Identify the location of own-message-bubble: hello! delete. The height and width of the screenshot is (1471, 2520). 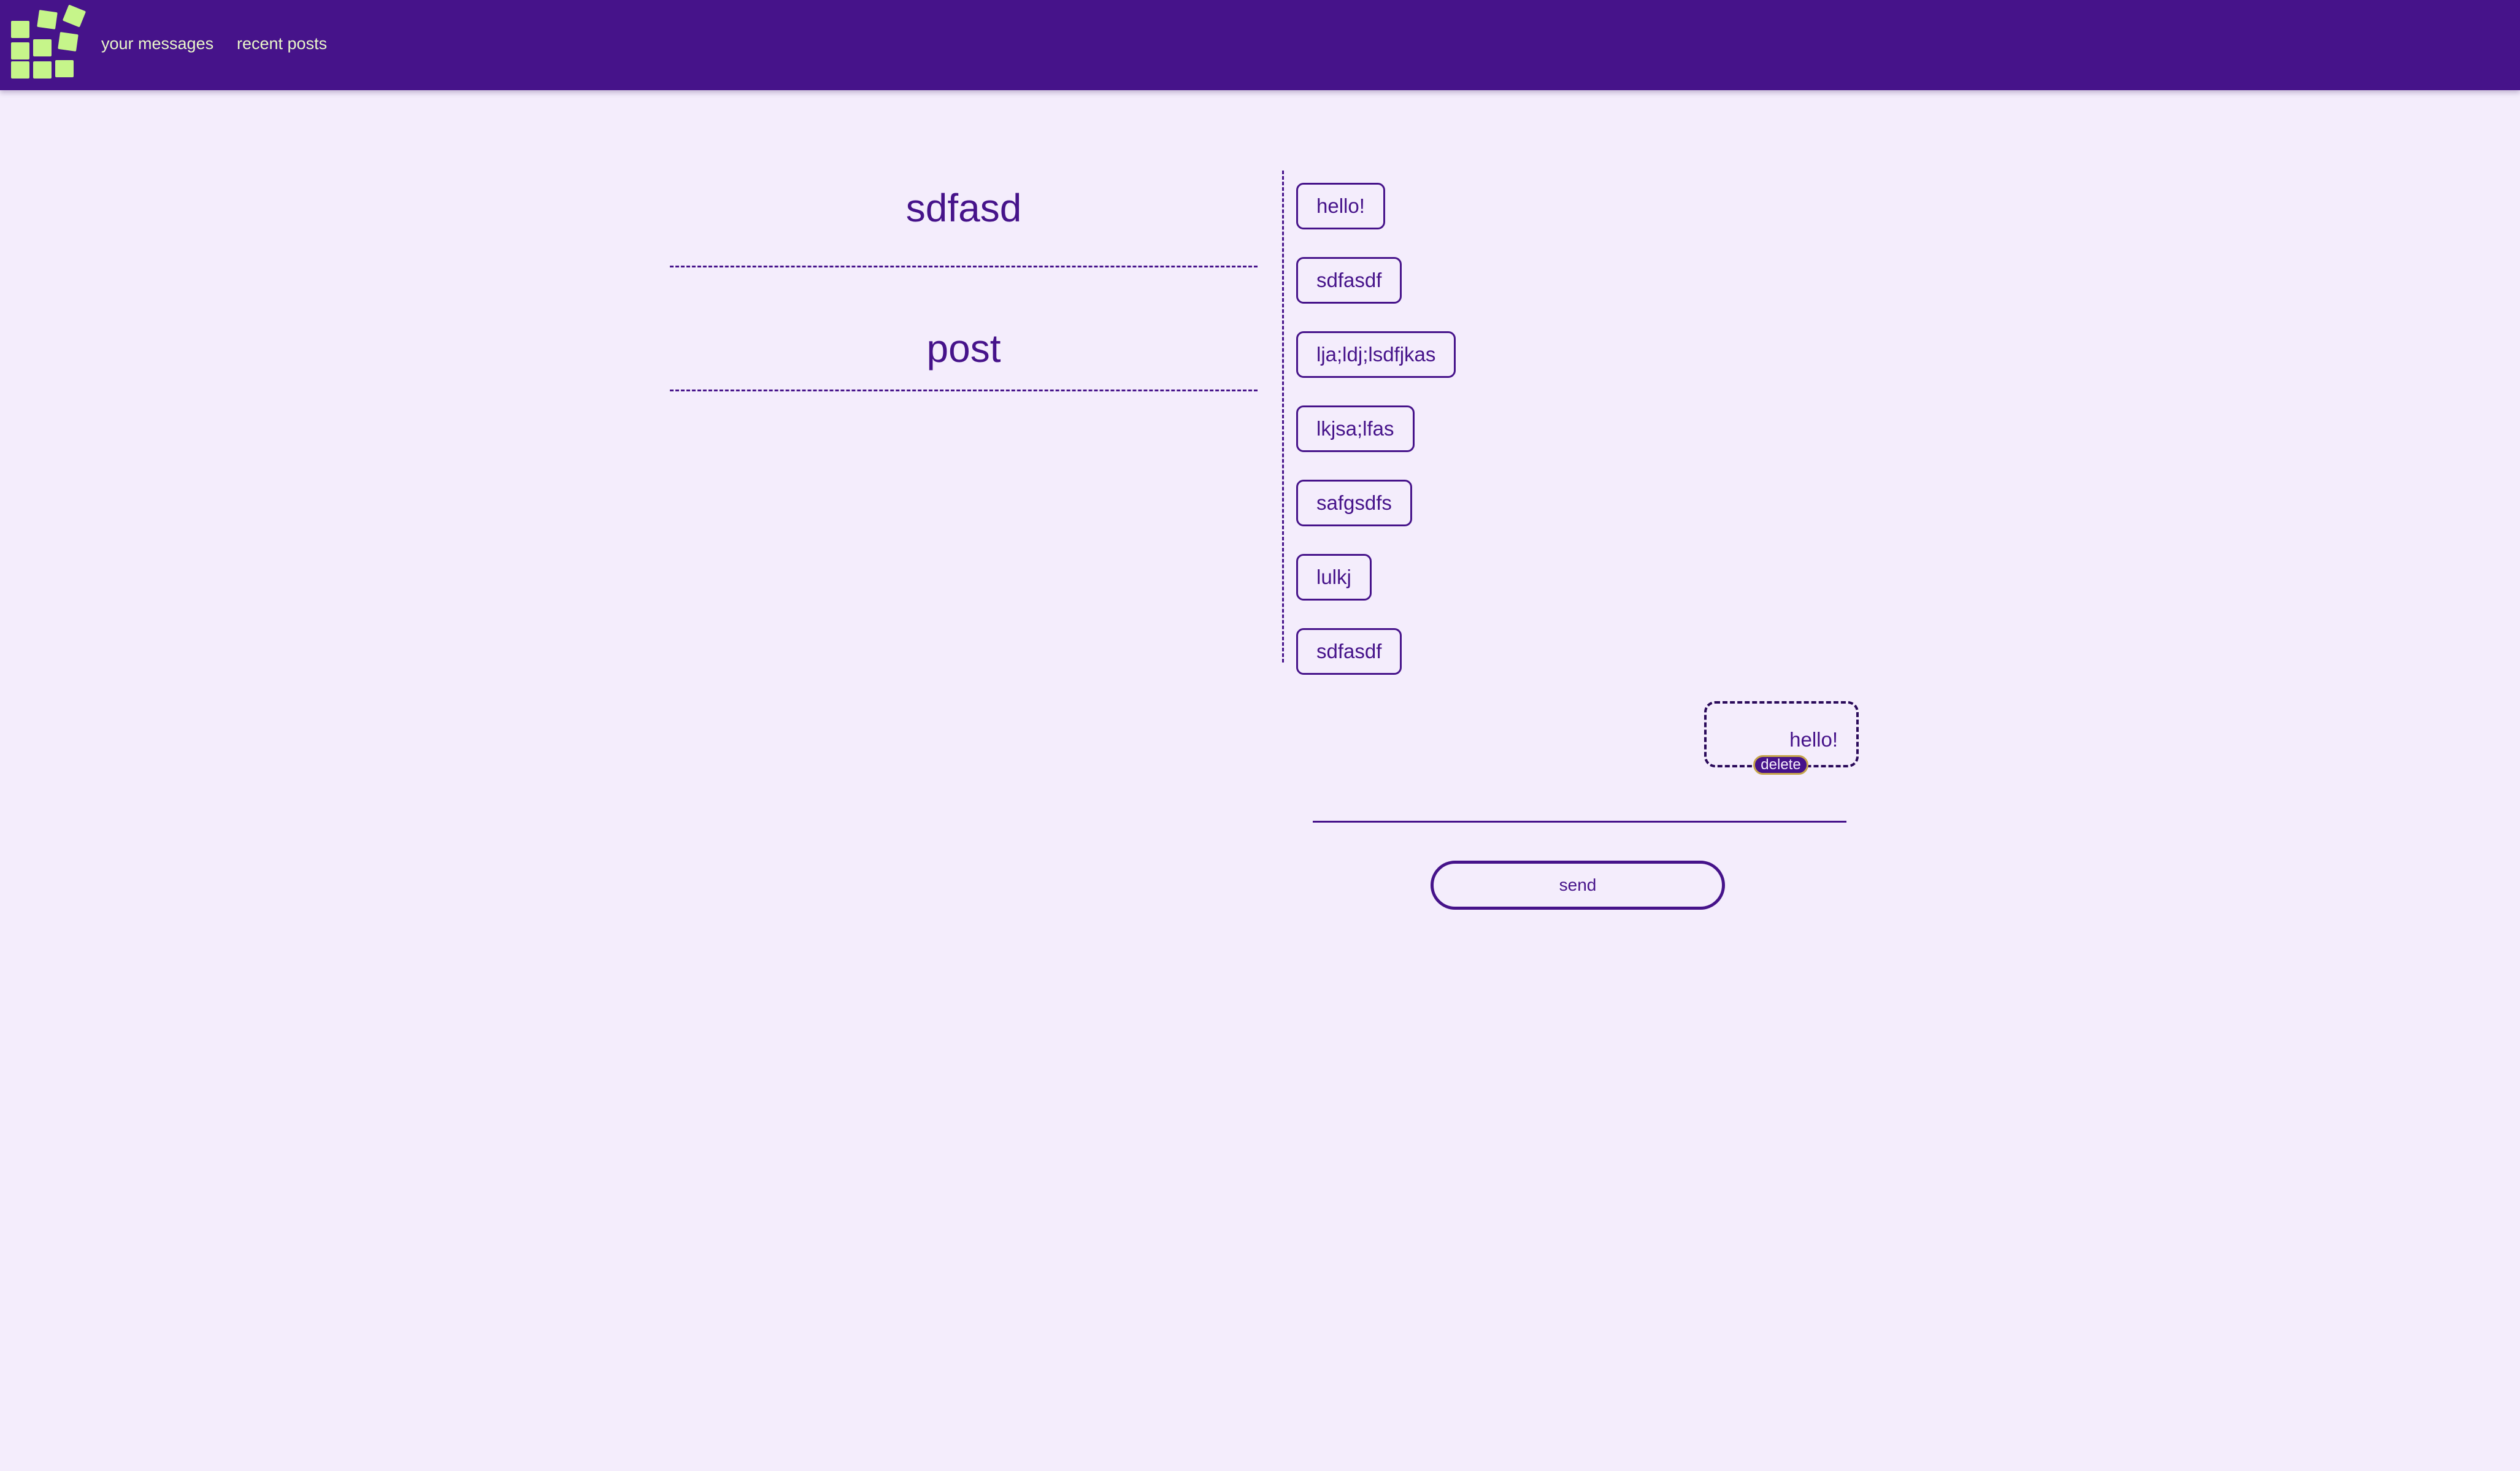
(1781, 738).